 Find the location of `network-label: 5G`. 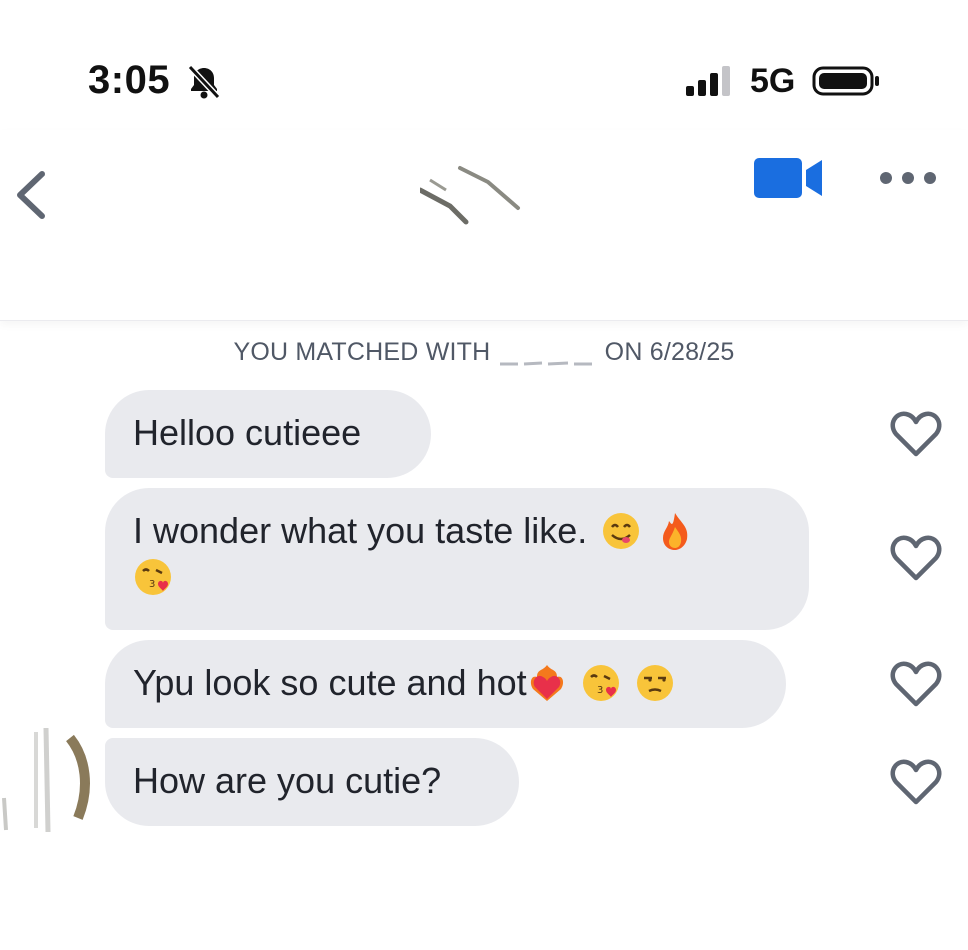

network-label: 5G is located at coordinates (773, 81).